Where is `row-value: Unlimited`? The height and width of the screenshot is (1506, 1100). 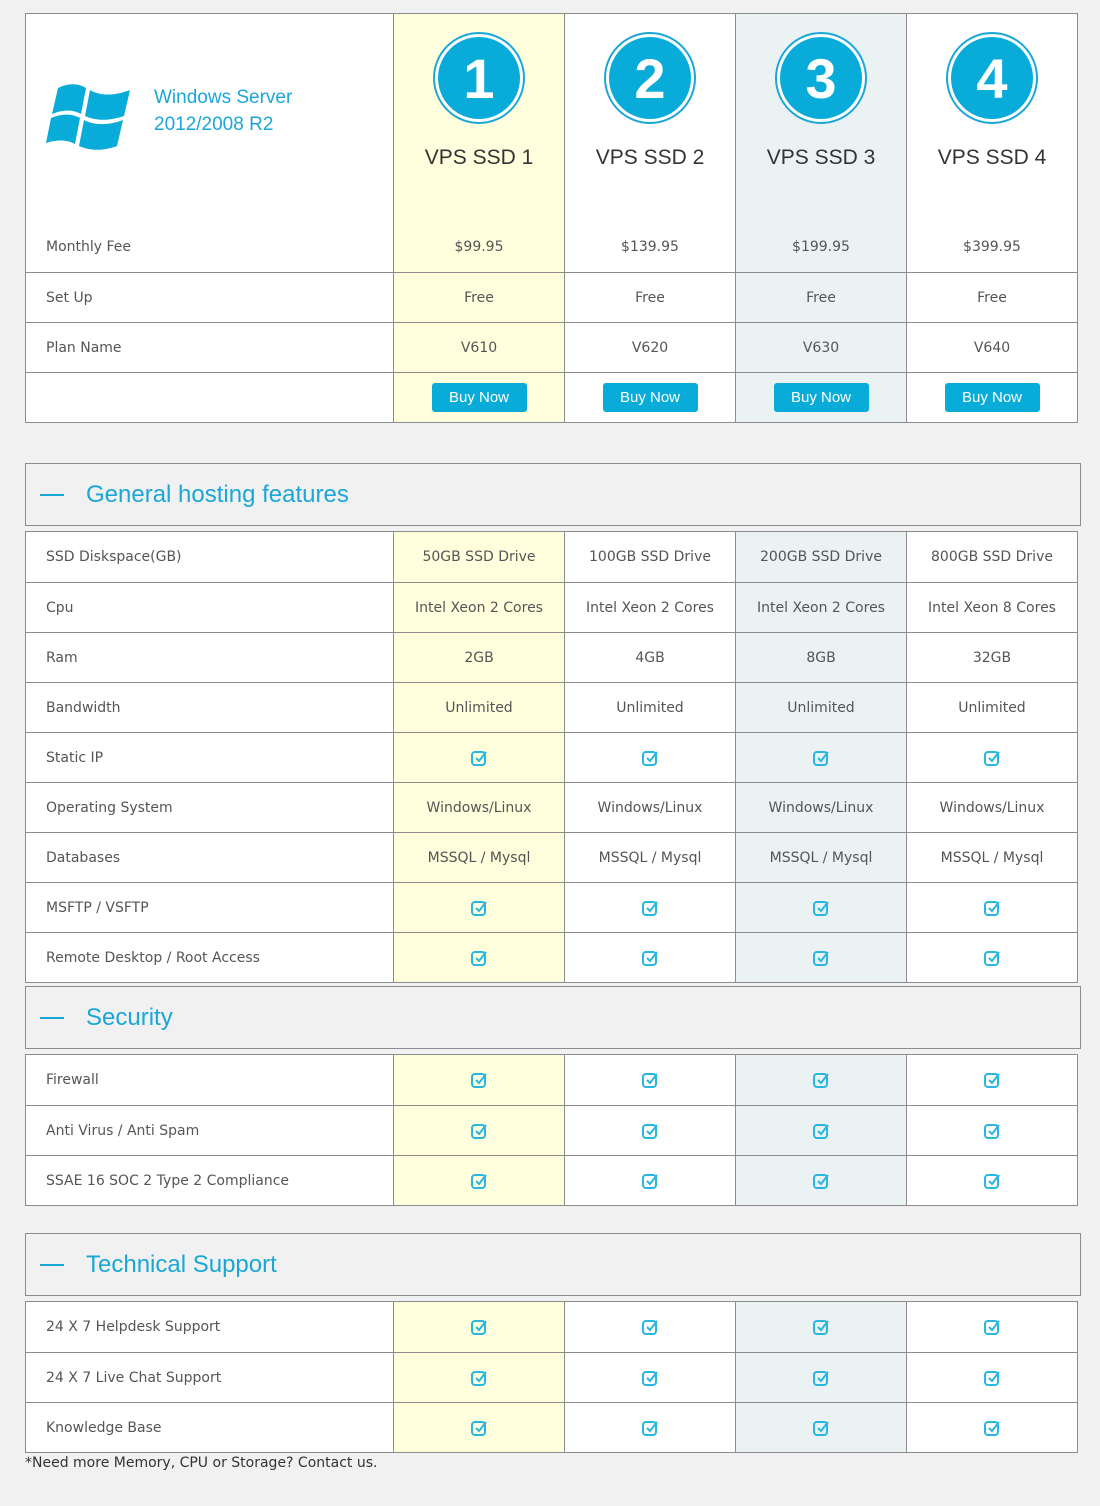 row-value: Unlimited is located at coordinates (820, 707).